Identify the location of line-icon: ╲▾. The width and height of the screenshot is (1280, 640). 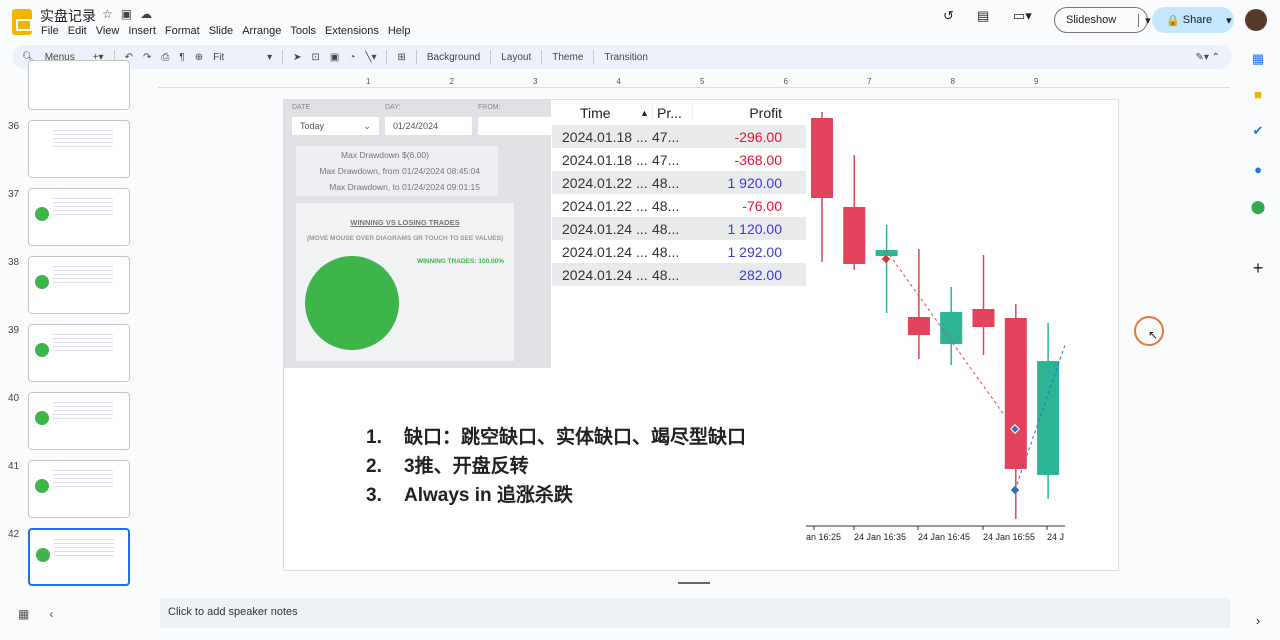
(370, 57).